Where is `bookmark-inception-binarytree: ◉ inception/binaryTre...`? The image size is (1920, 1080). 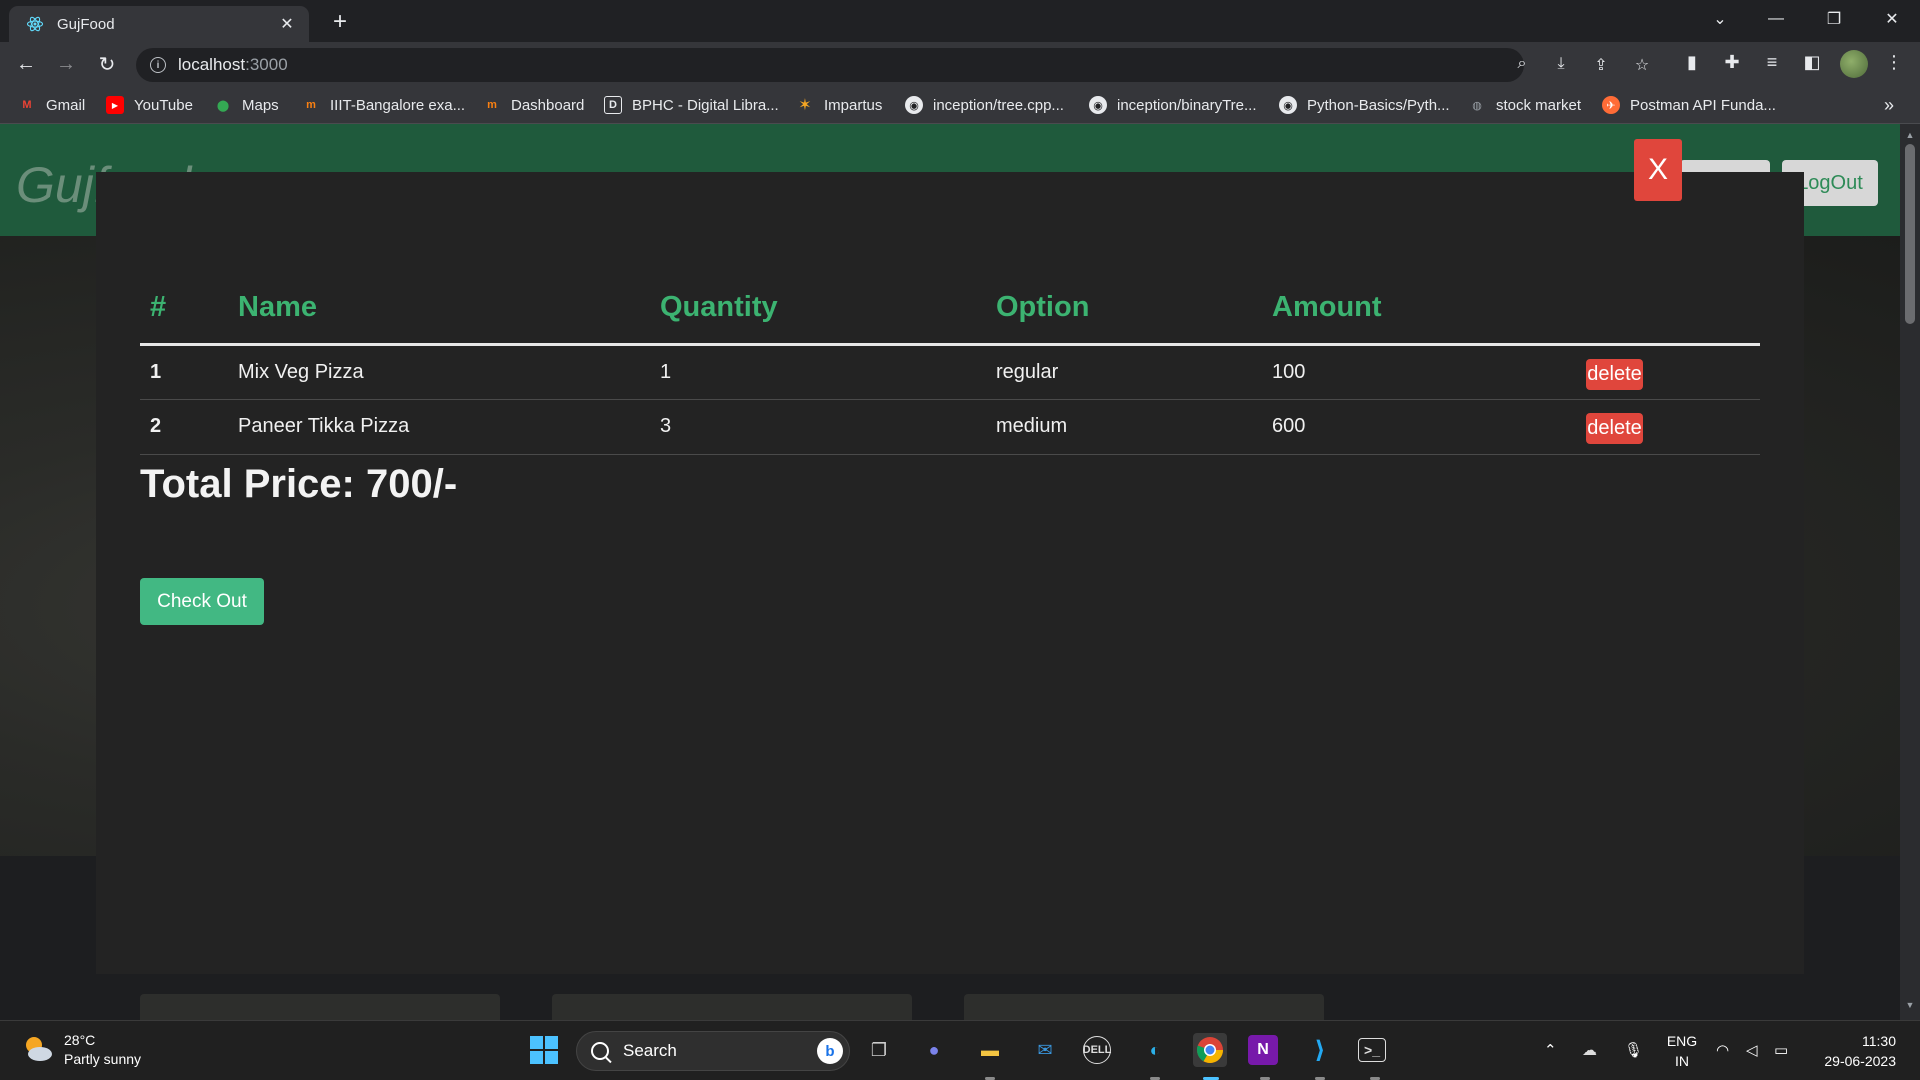
bookmark-inception-binarytree: ◉ inception/binaryTre... is located at coordinates (1173, 105).